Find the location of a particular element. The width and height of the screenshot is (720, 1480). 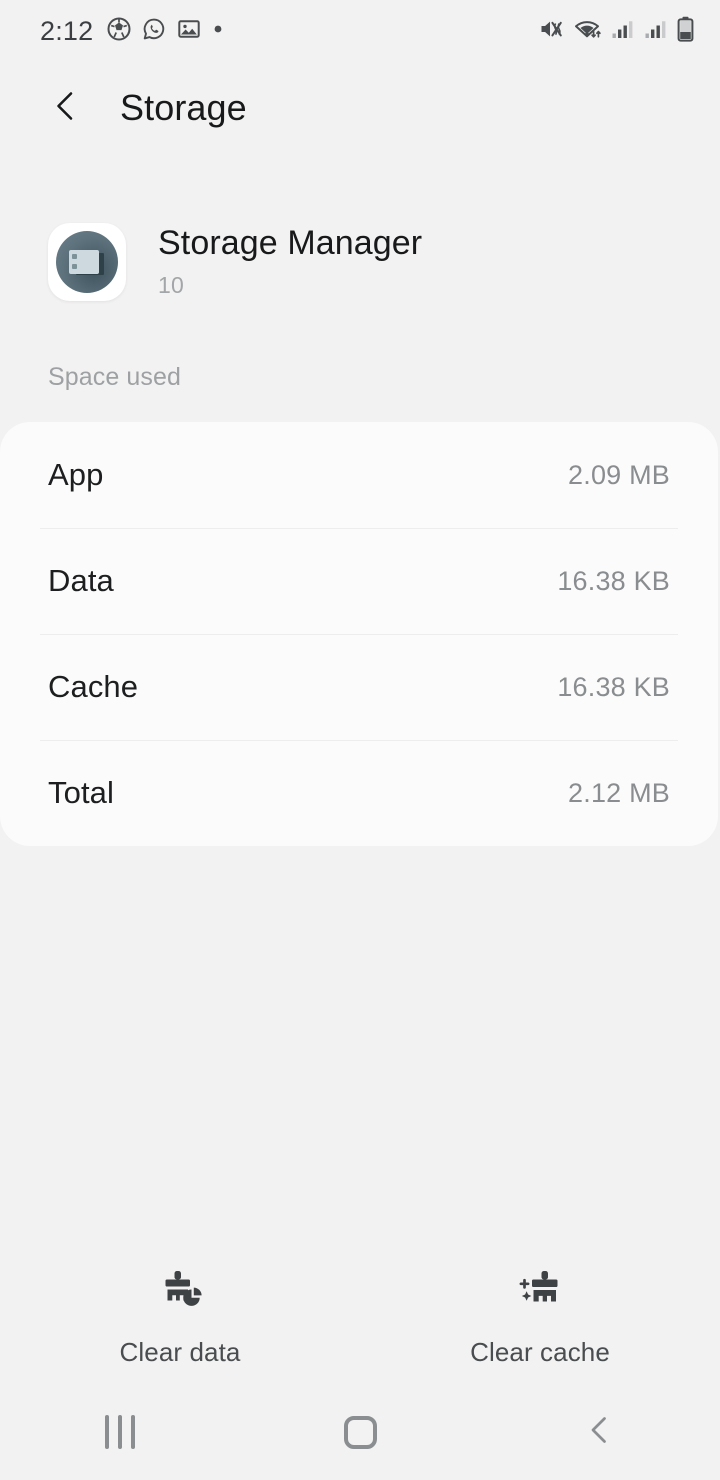

battery-icon is located at coordinates (685, 31).